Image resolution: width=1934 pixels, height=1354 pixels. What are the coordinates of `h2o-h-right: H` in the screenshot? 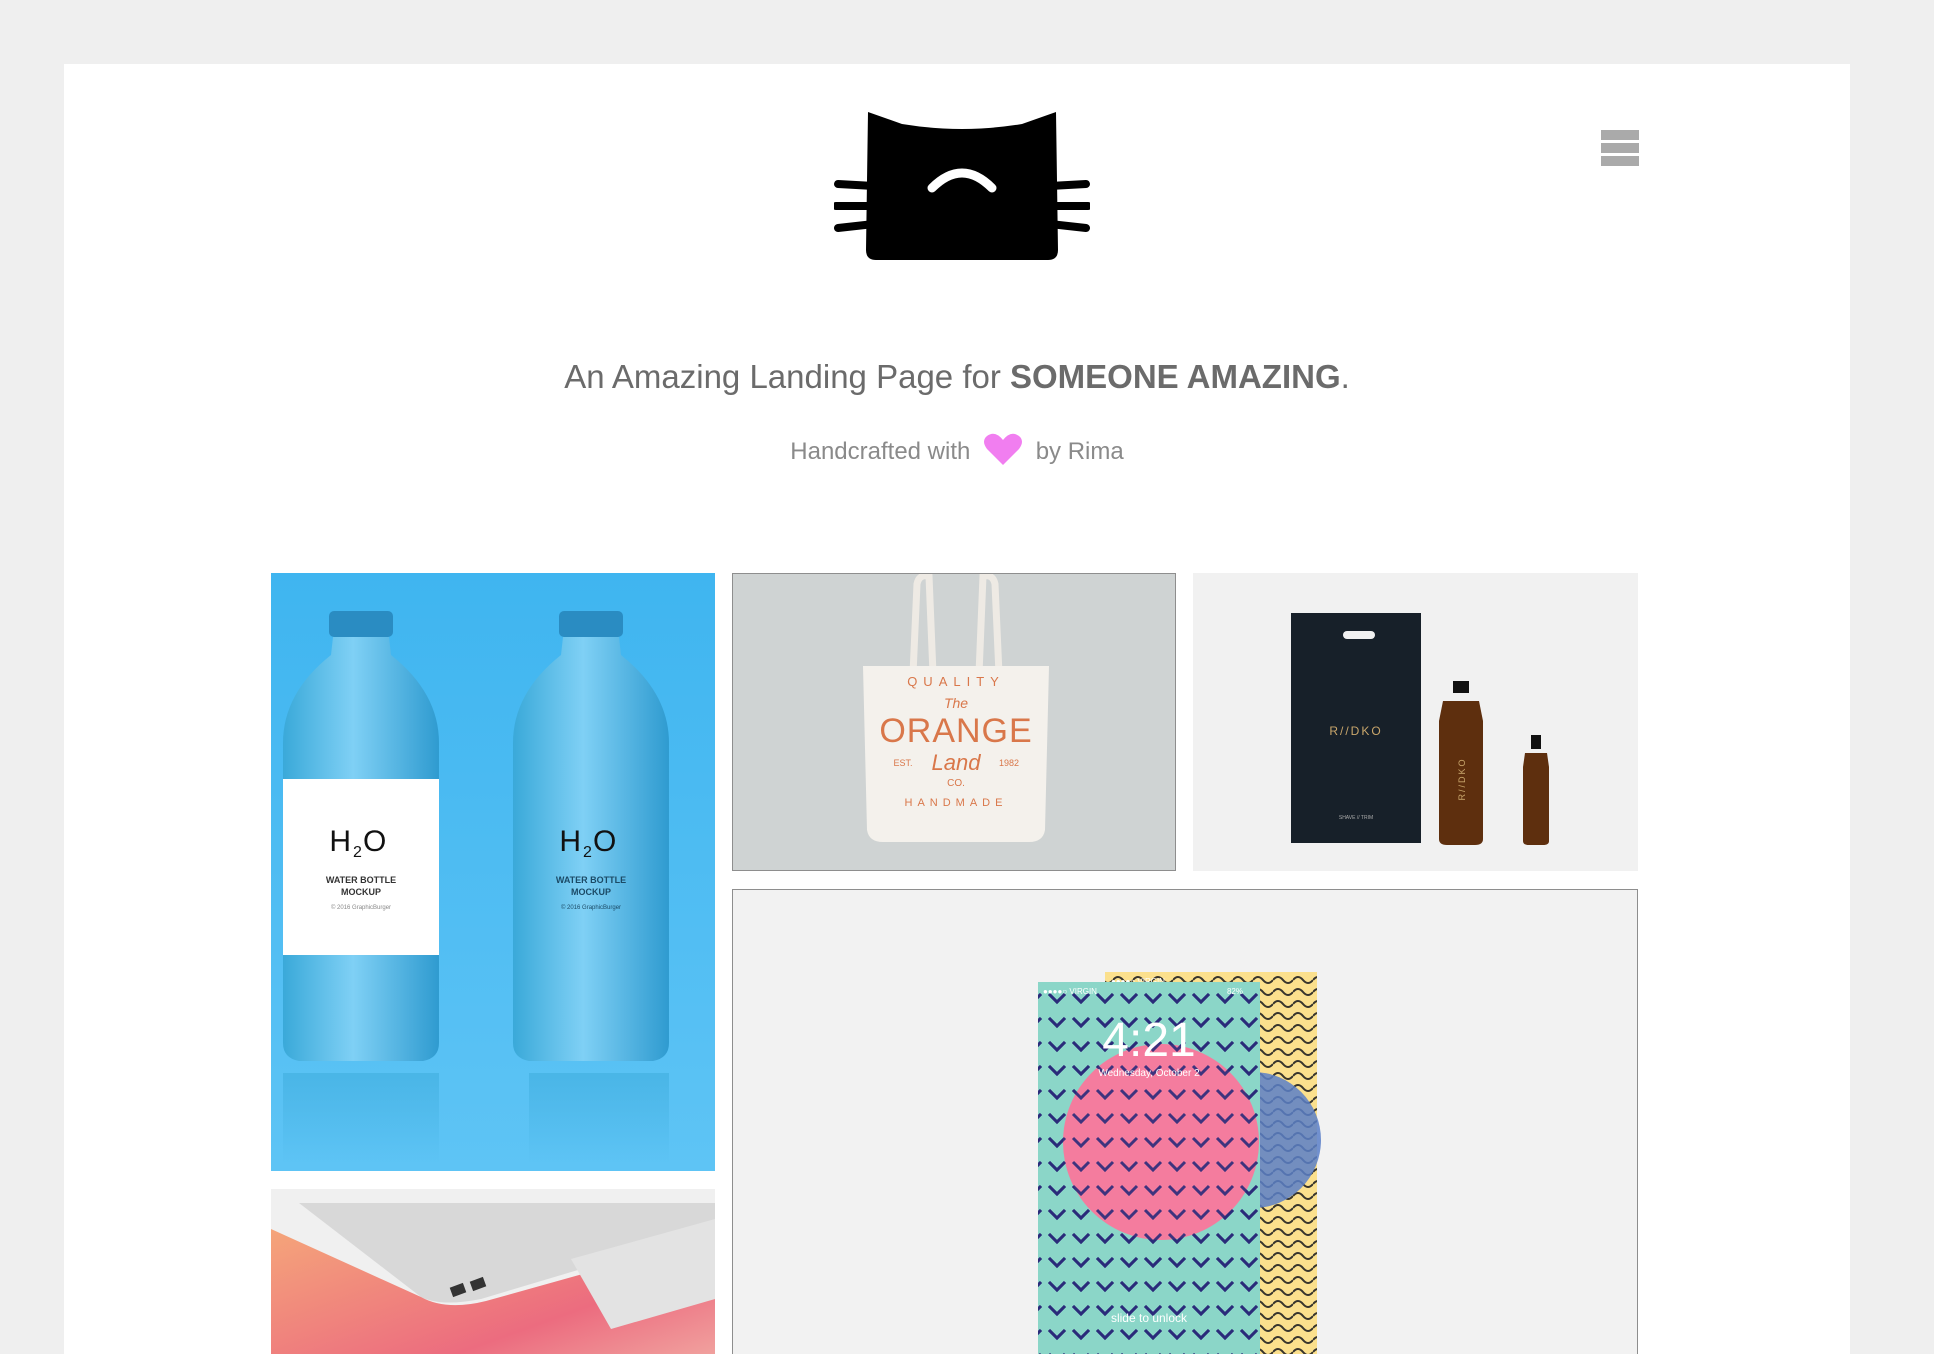 It's located at (570, 841).